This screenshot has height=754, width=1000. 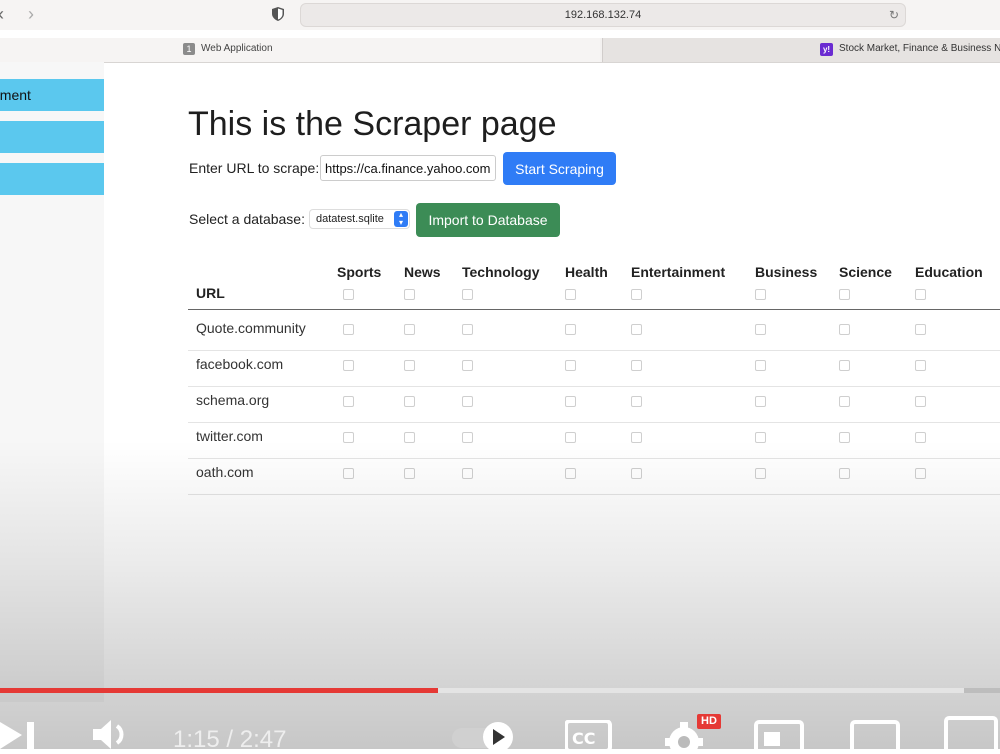 What do you see at coordinates (210, 293) in the screenshot?
I see `column-header-url: URL` at bounding box center [210, 293].